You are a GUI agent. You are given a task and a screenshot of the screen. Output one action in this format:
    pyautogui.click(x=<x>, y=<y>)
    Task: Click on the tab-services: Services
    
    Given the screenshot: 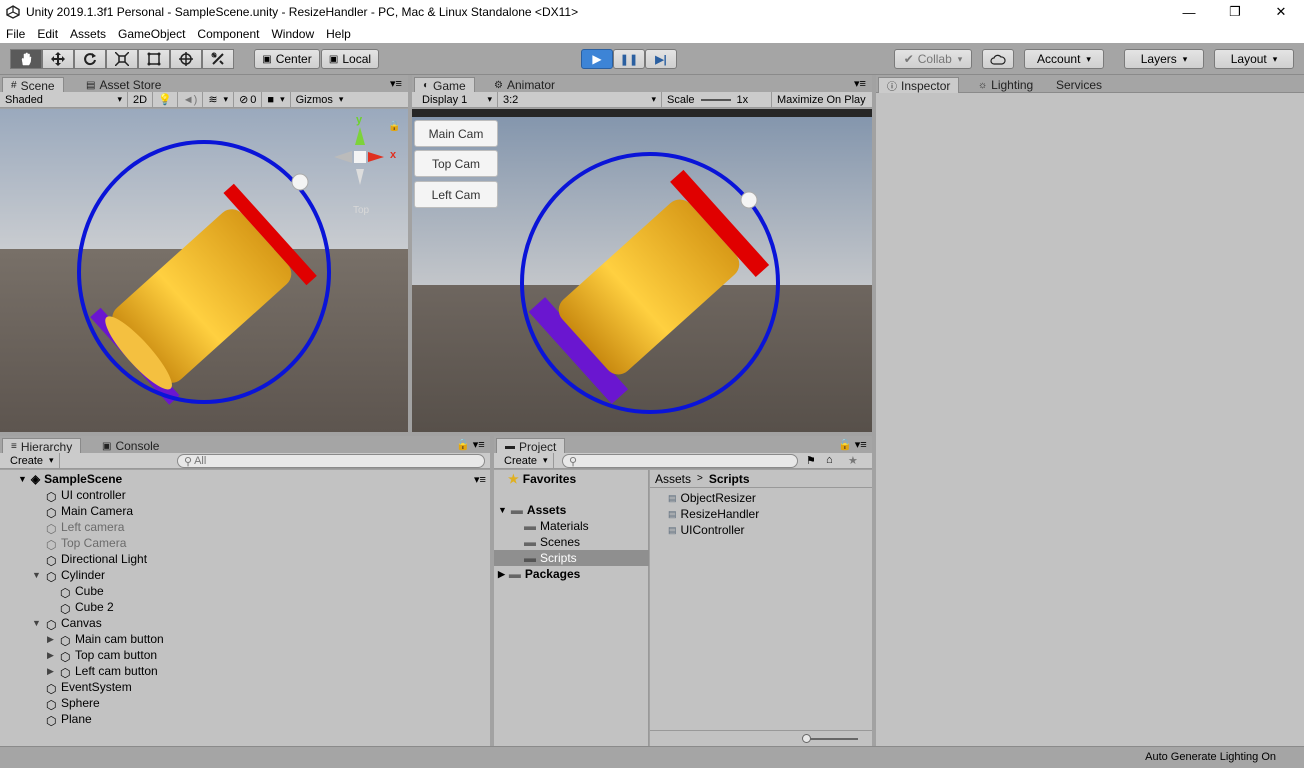 What is the action you would take?
    pyautogui.click(x=1079, y=85)
    